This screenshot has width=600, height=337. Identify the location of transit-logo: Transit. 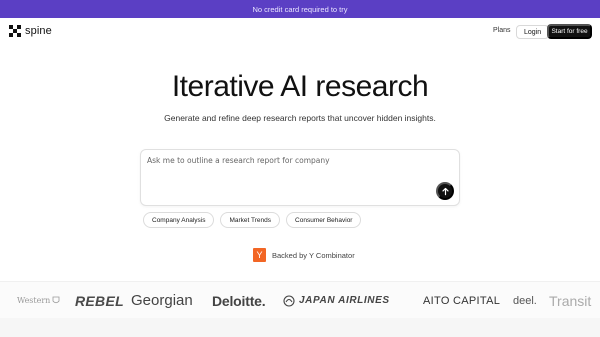
(570, 300).